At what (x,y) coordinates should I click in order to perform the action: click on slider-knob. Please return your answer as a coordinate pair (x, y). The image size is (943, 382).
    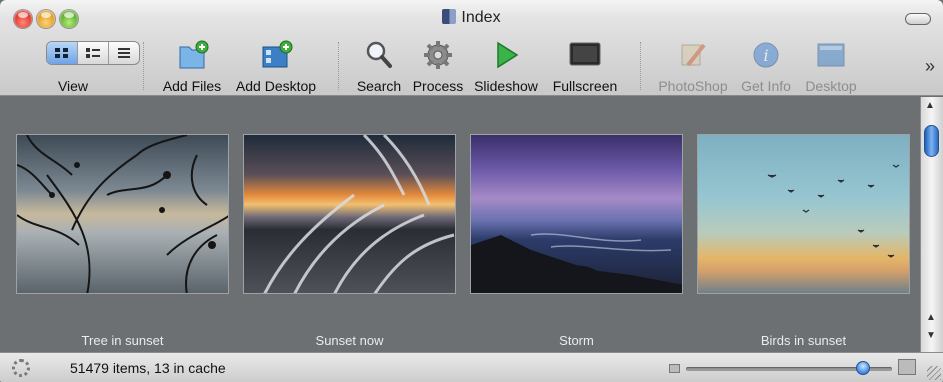
    Looking at the image, I should click on (863, 368).